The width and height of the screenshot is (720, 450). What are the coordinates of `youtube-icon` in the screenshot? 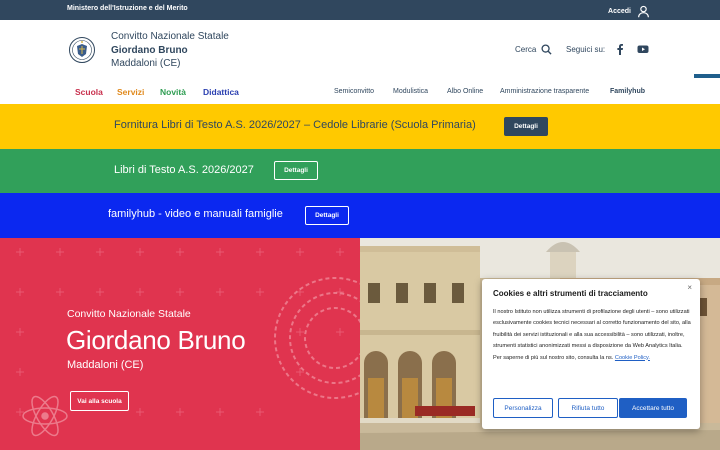 It's located at (643, 49).